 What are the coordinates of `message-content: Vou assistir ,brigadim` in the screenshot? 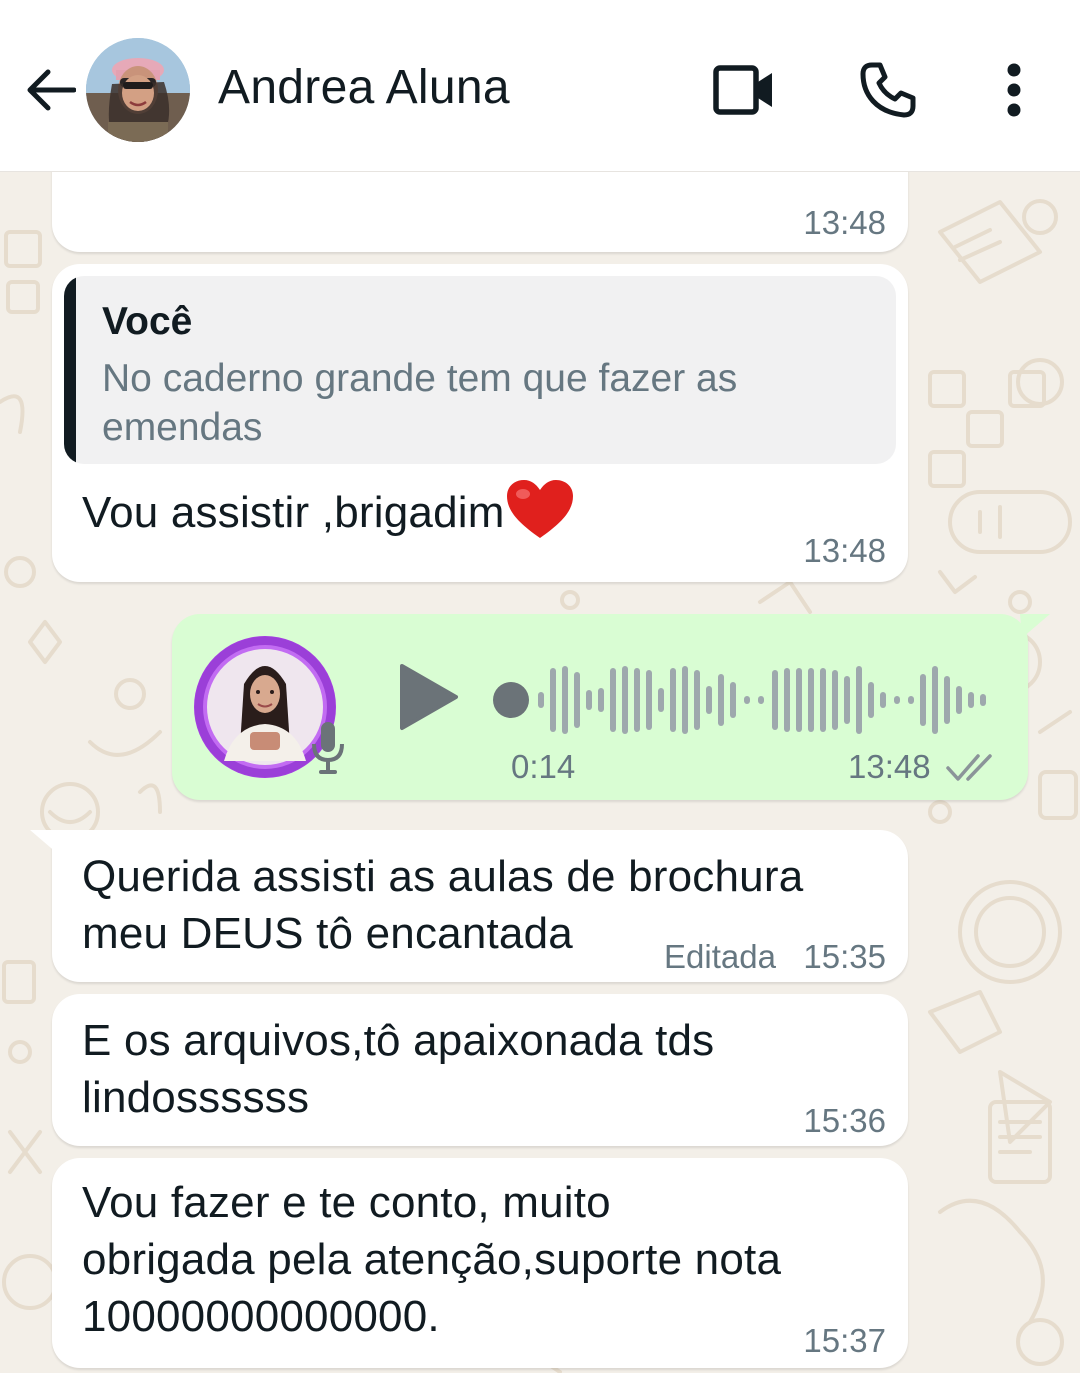 It's located at (328, 511).